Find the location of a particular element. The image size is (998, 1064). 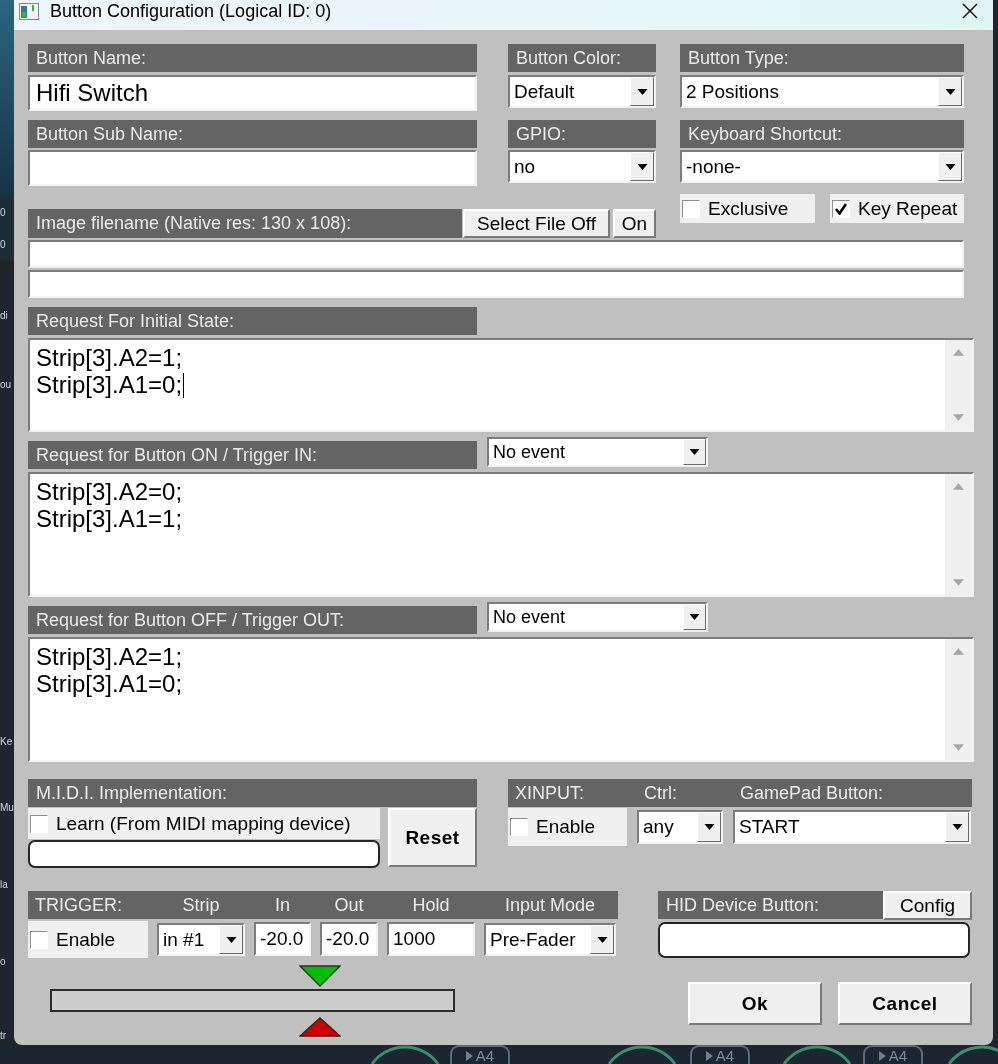

checkmark-icon is located at coordinates (841, 208).